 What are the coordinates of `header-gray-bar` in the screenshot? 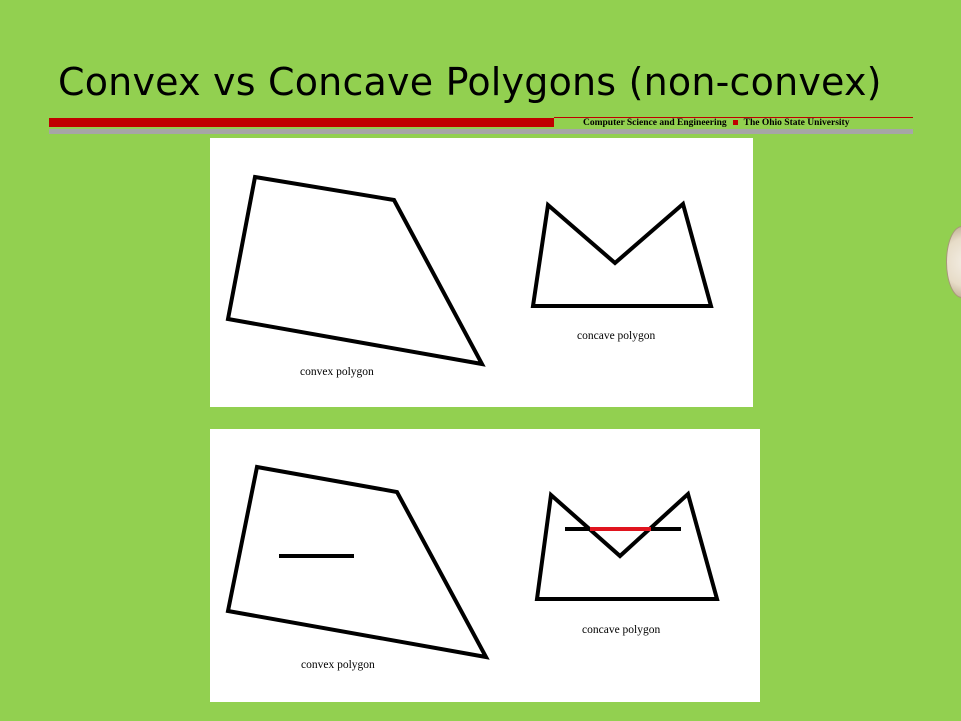 It's located at (481, 131).